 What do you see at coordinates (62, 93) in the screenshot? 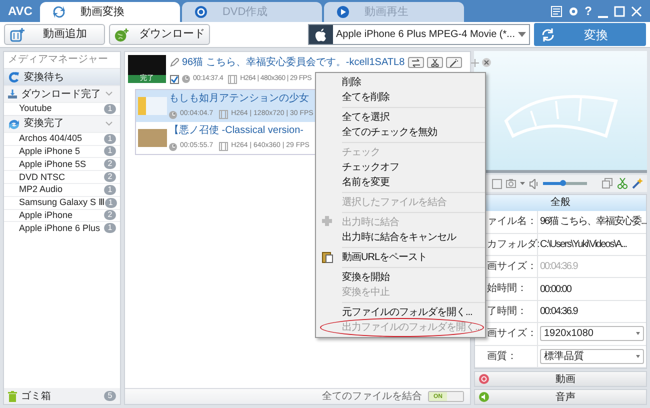
I see `sidebar-section: ダウンロード完了` at bounding box center [62, 93].